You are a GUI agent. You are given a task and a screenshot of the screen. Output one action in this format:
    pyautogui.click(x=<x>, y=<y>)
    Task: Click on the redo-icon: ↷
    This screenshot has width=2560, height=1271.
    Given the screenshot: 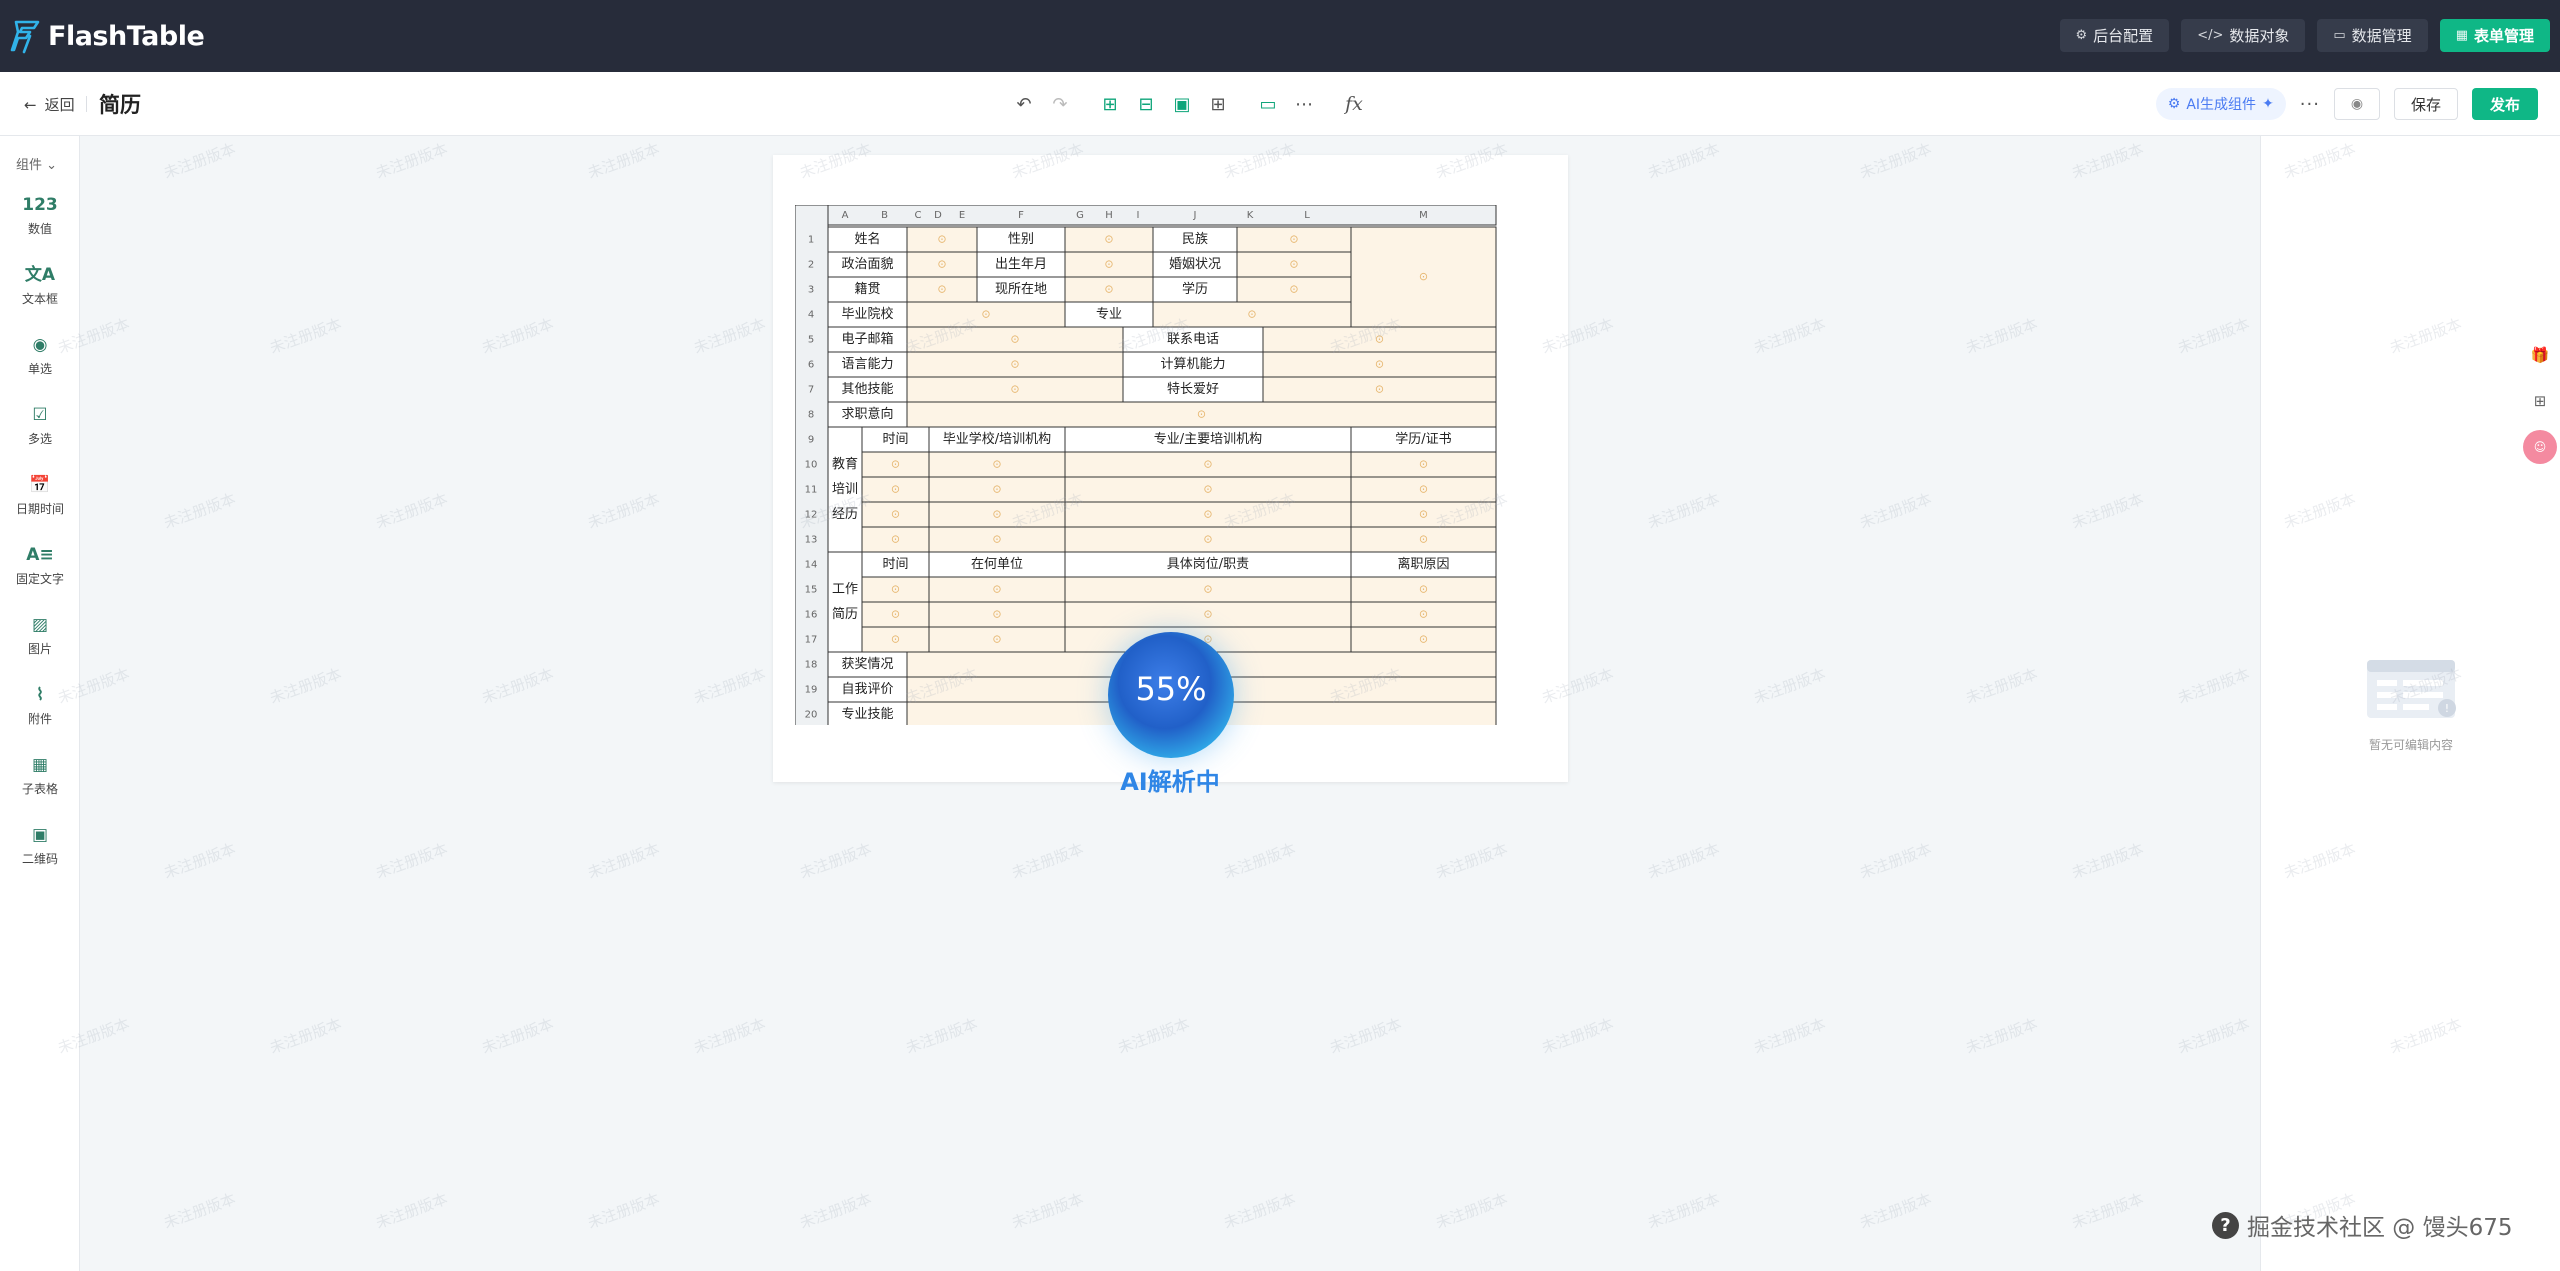 What is the action you would take?
    pyautogui.click(x=1060, y=104)
    